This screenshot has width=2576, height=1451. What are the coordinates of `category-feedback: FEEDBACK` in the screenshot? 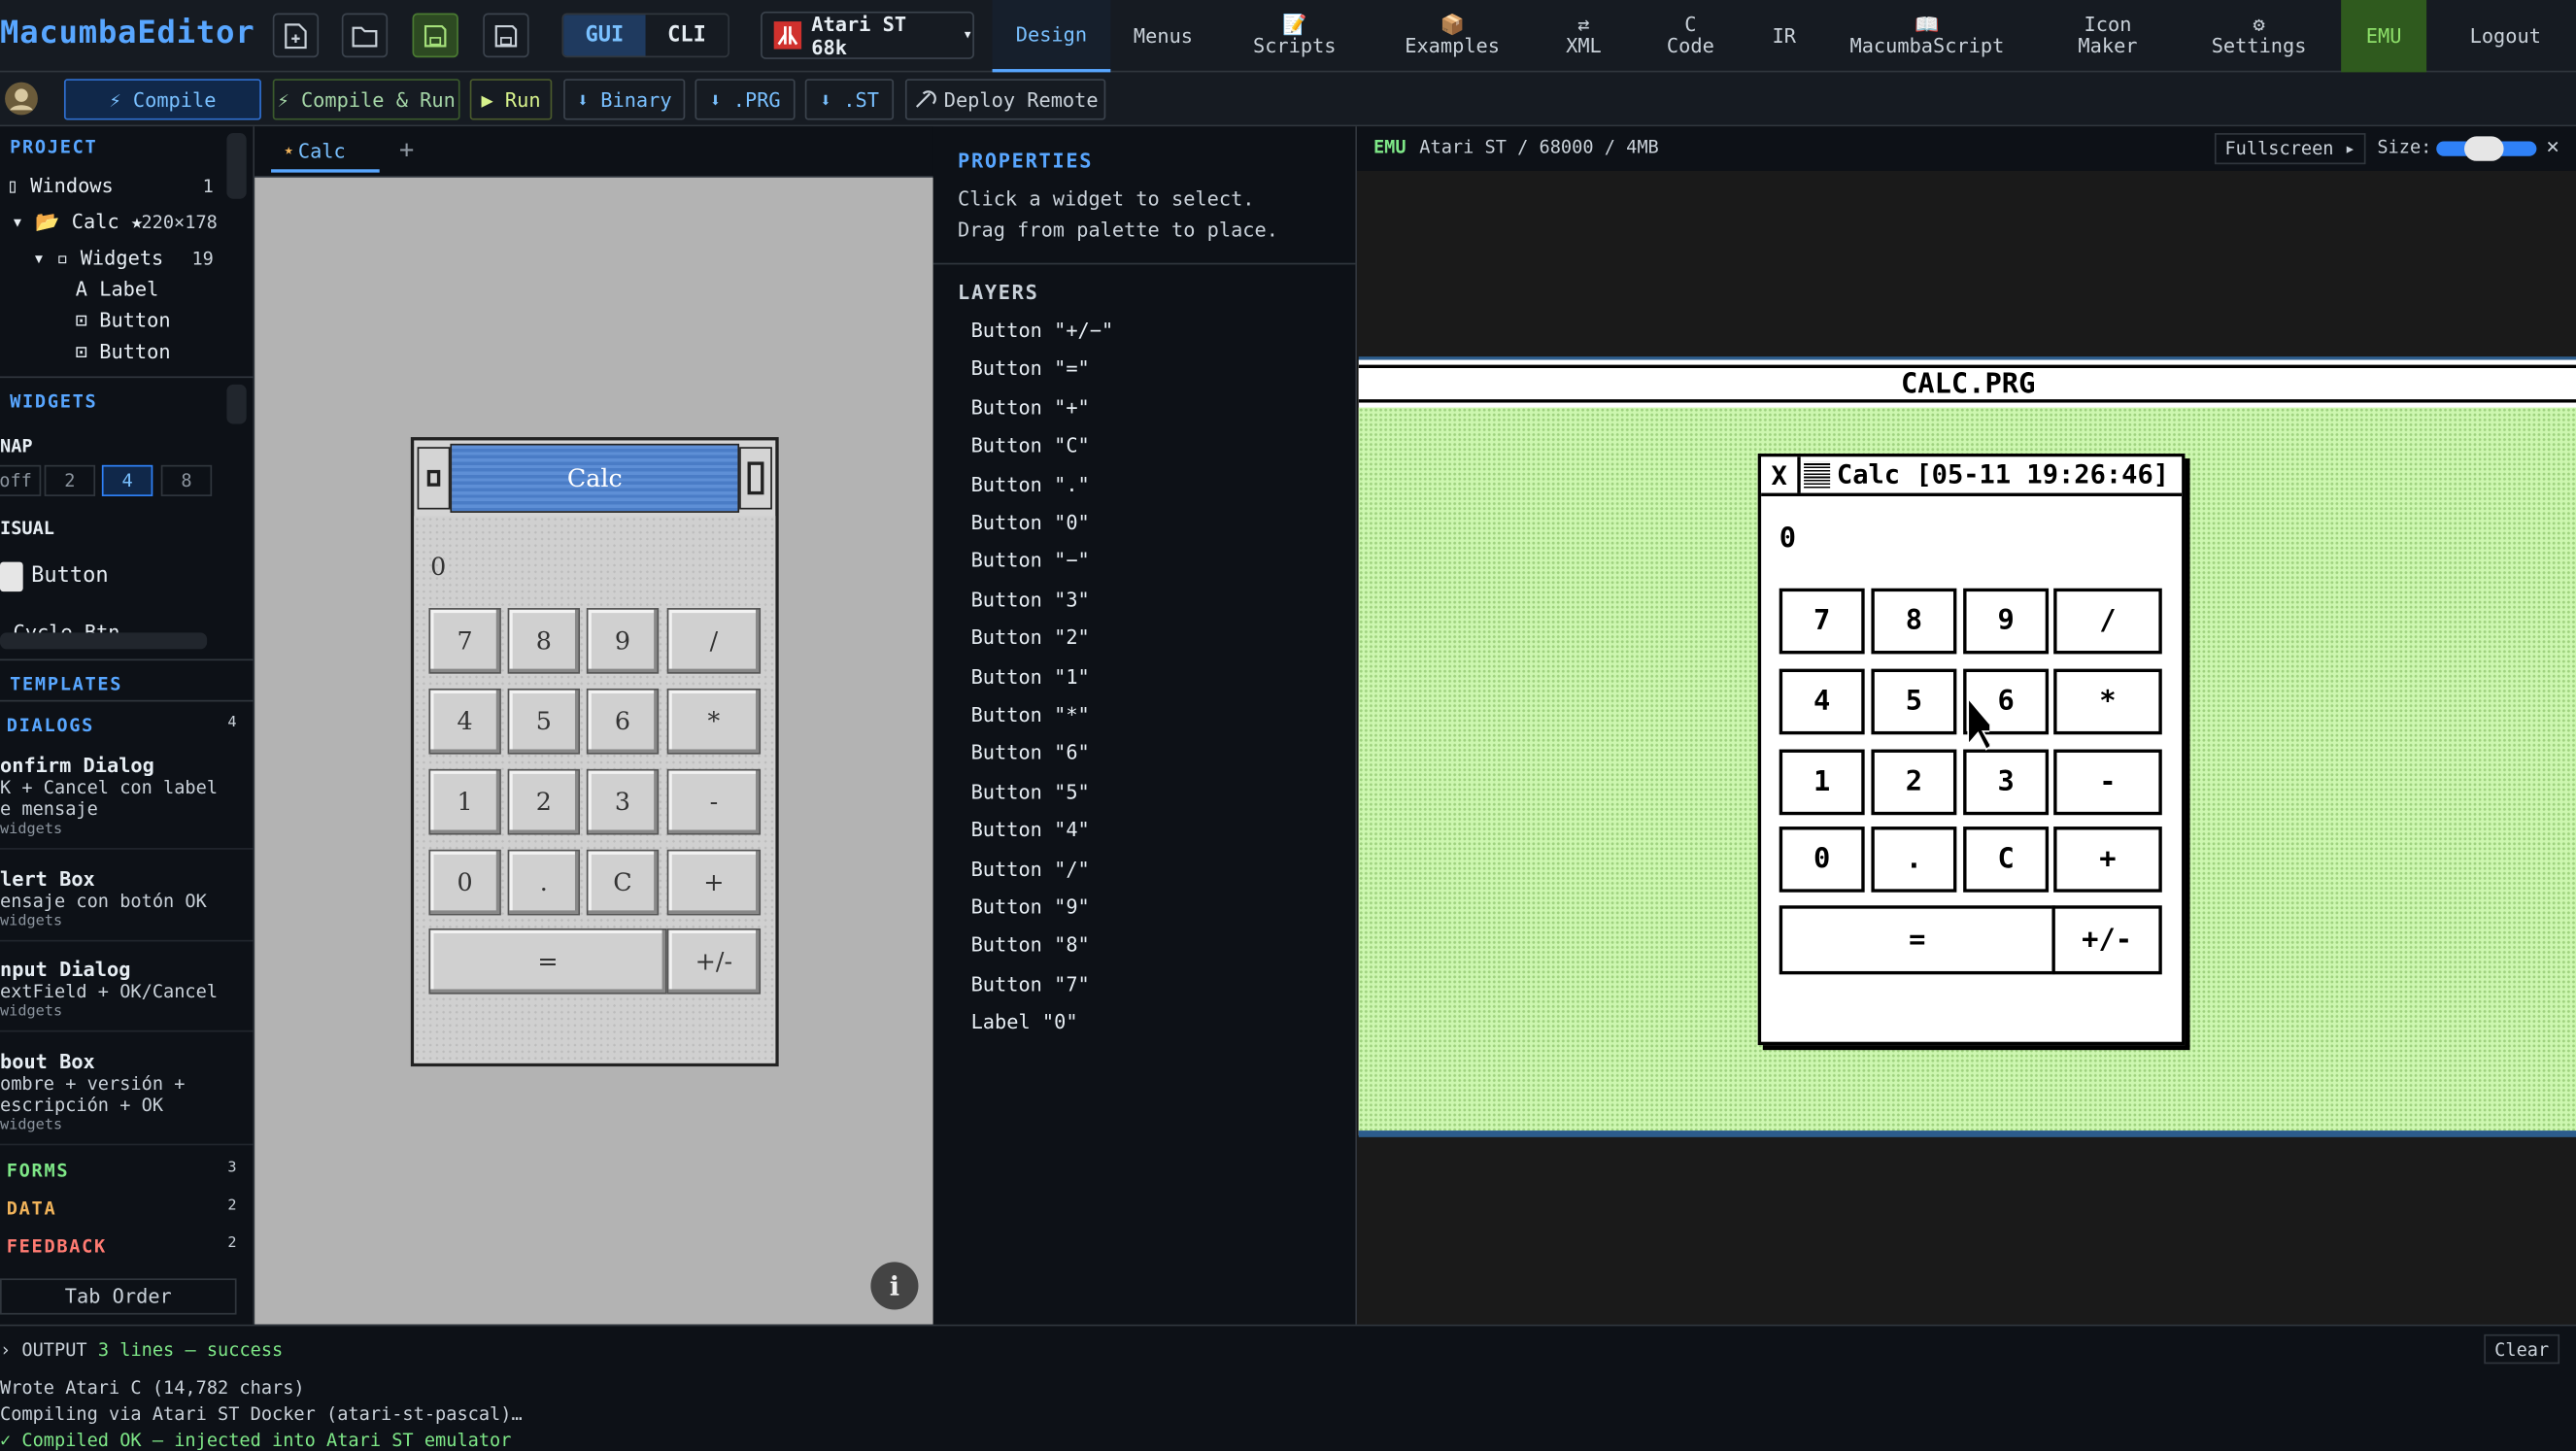 It's located at (57, 1246).